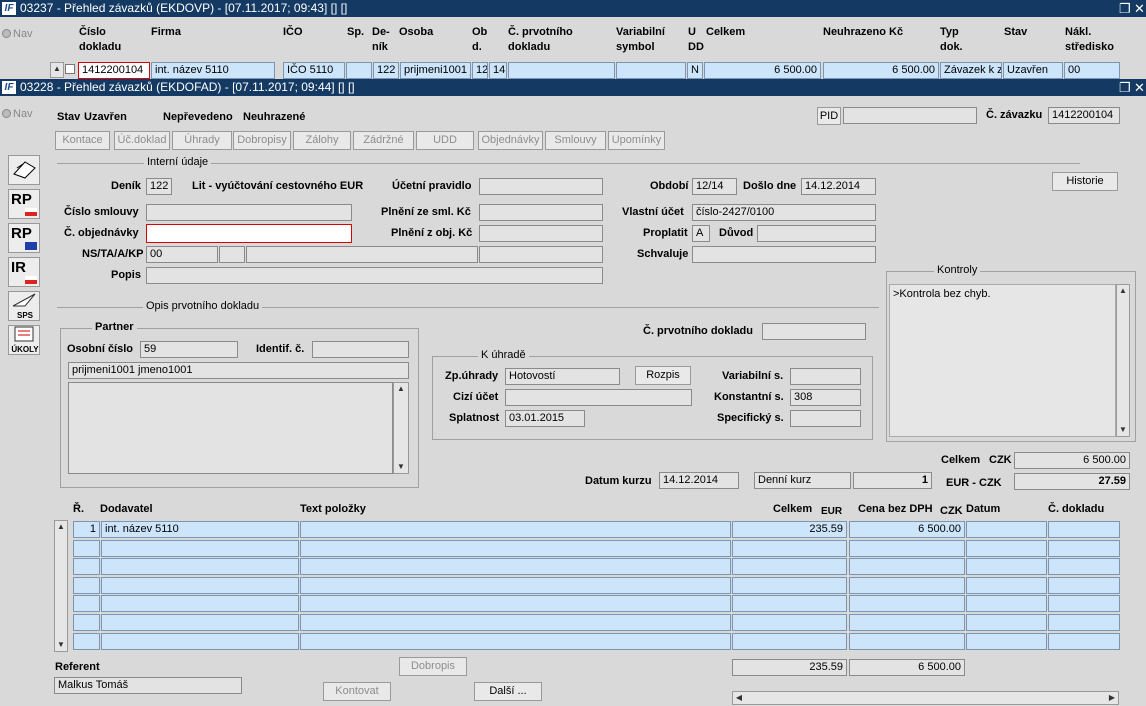 The height and width of the screenshot is (706, 1146). Describe the element at coordinates (541, 212) in the screenshot. I see `plneni-sml-field` at that location.